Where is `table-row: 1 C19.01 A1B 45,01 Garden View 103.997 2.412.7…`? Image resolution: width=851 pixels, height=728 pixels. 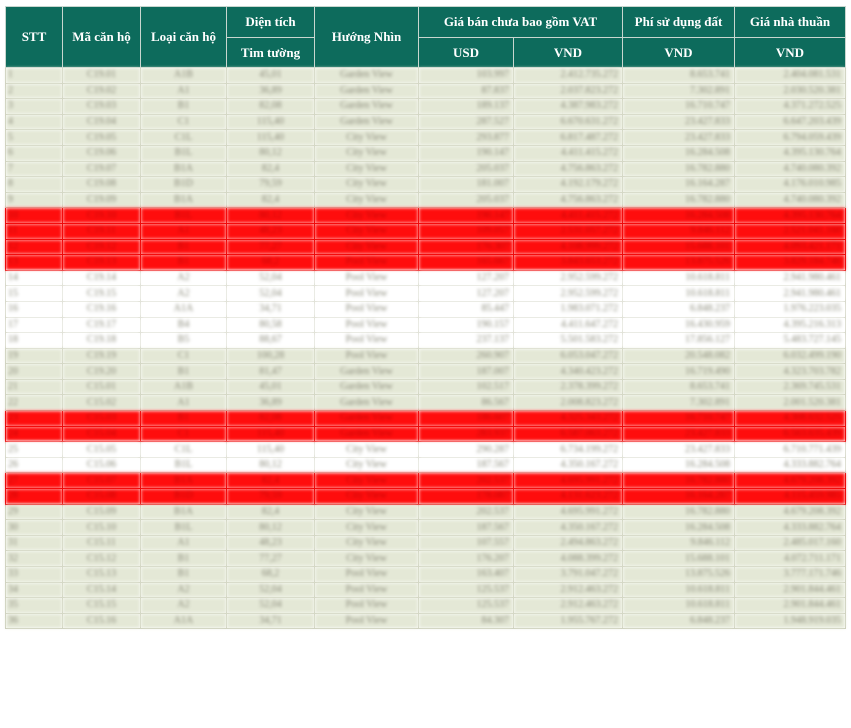
table-row: 1 C19.01 A1B 45,01 Garden View 103.997 2.412.7… is located at coordinates (425, 75).